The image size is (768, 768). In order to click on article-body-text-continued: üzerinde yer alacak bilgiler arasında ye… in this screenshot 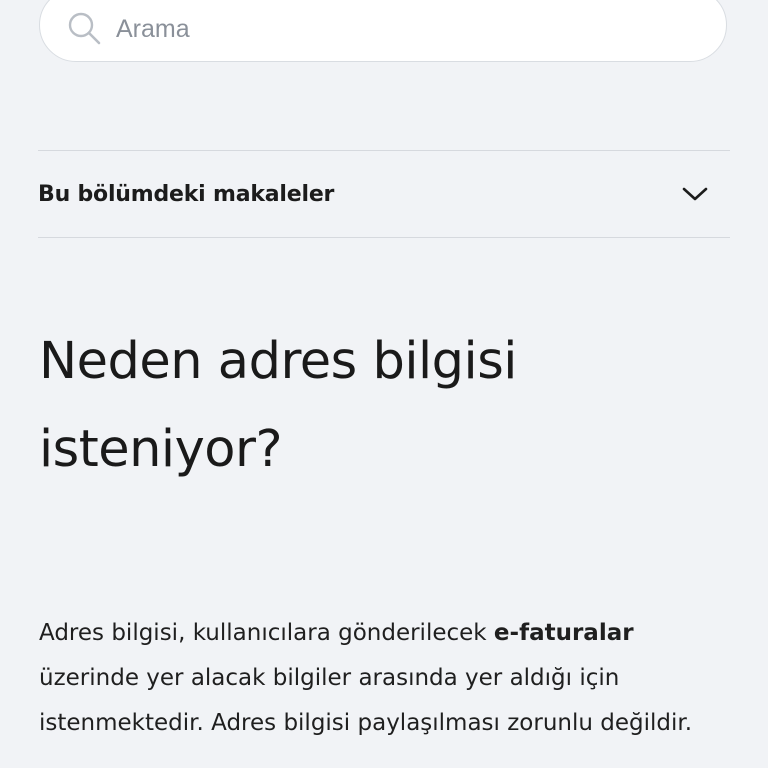, I will do `click(366, 700)`.